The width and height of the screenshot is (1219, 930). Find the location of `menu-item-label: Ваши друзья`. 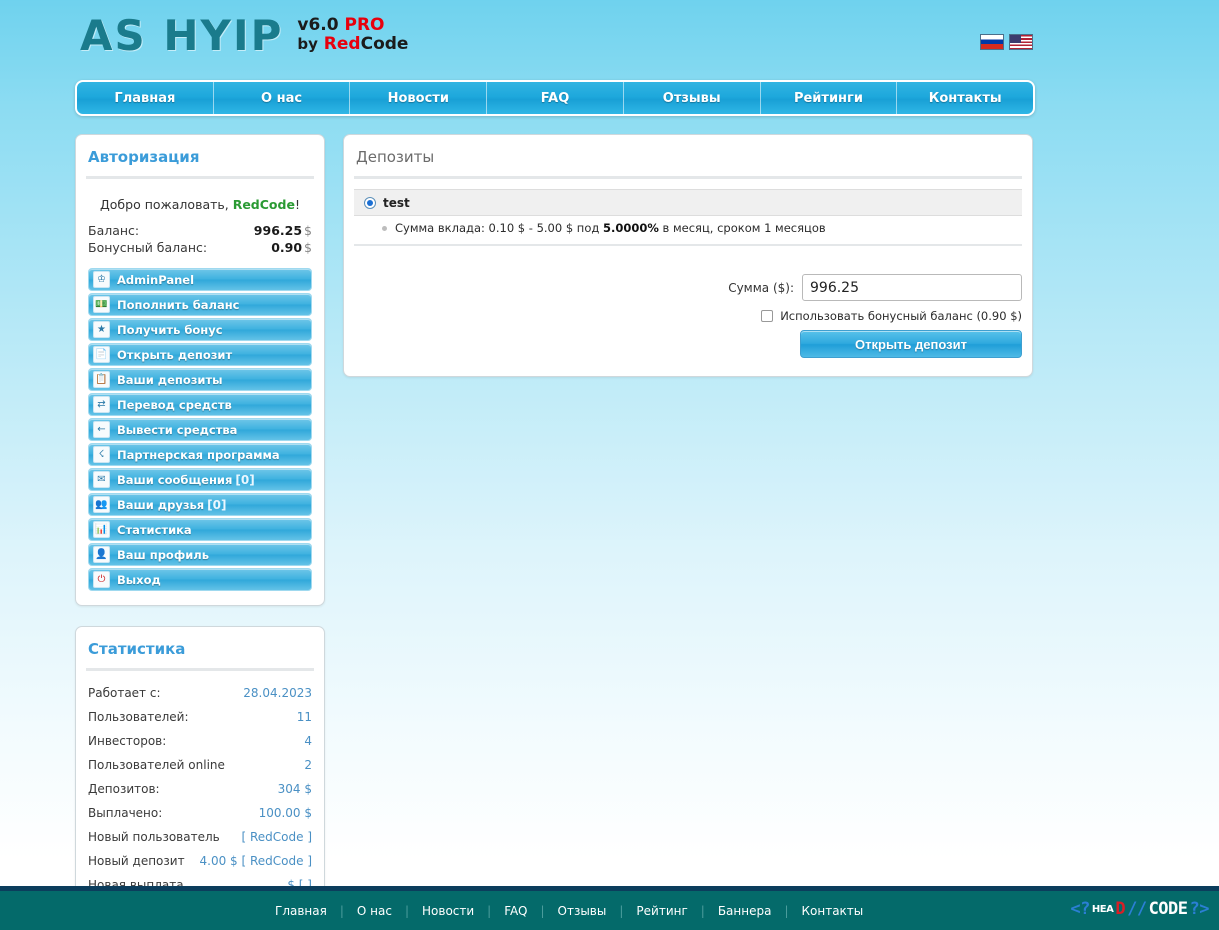

menu-item-label: Ваши друзья is located at coordinates (161, 504).